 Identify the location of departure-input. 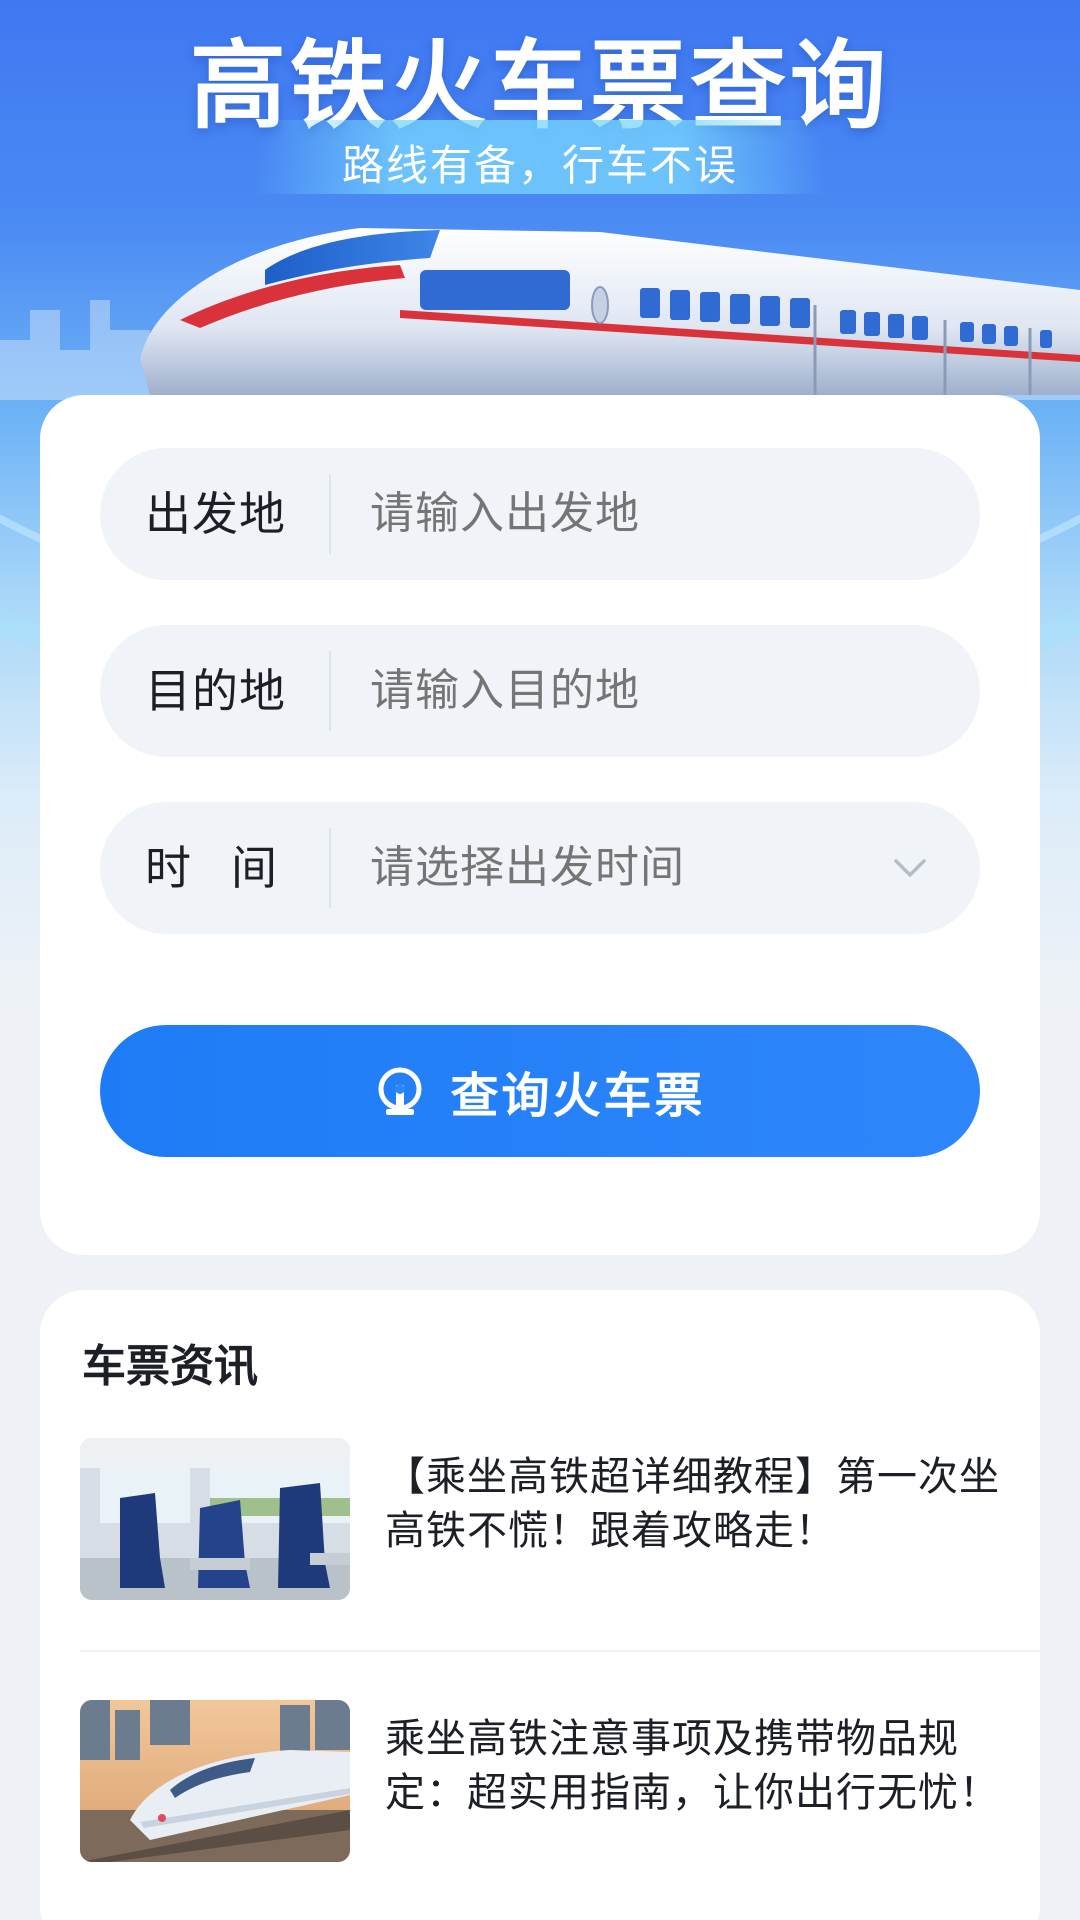
(630, 514).